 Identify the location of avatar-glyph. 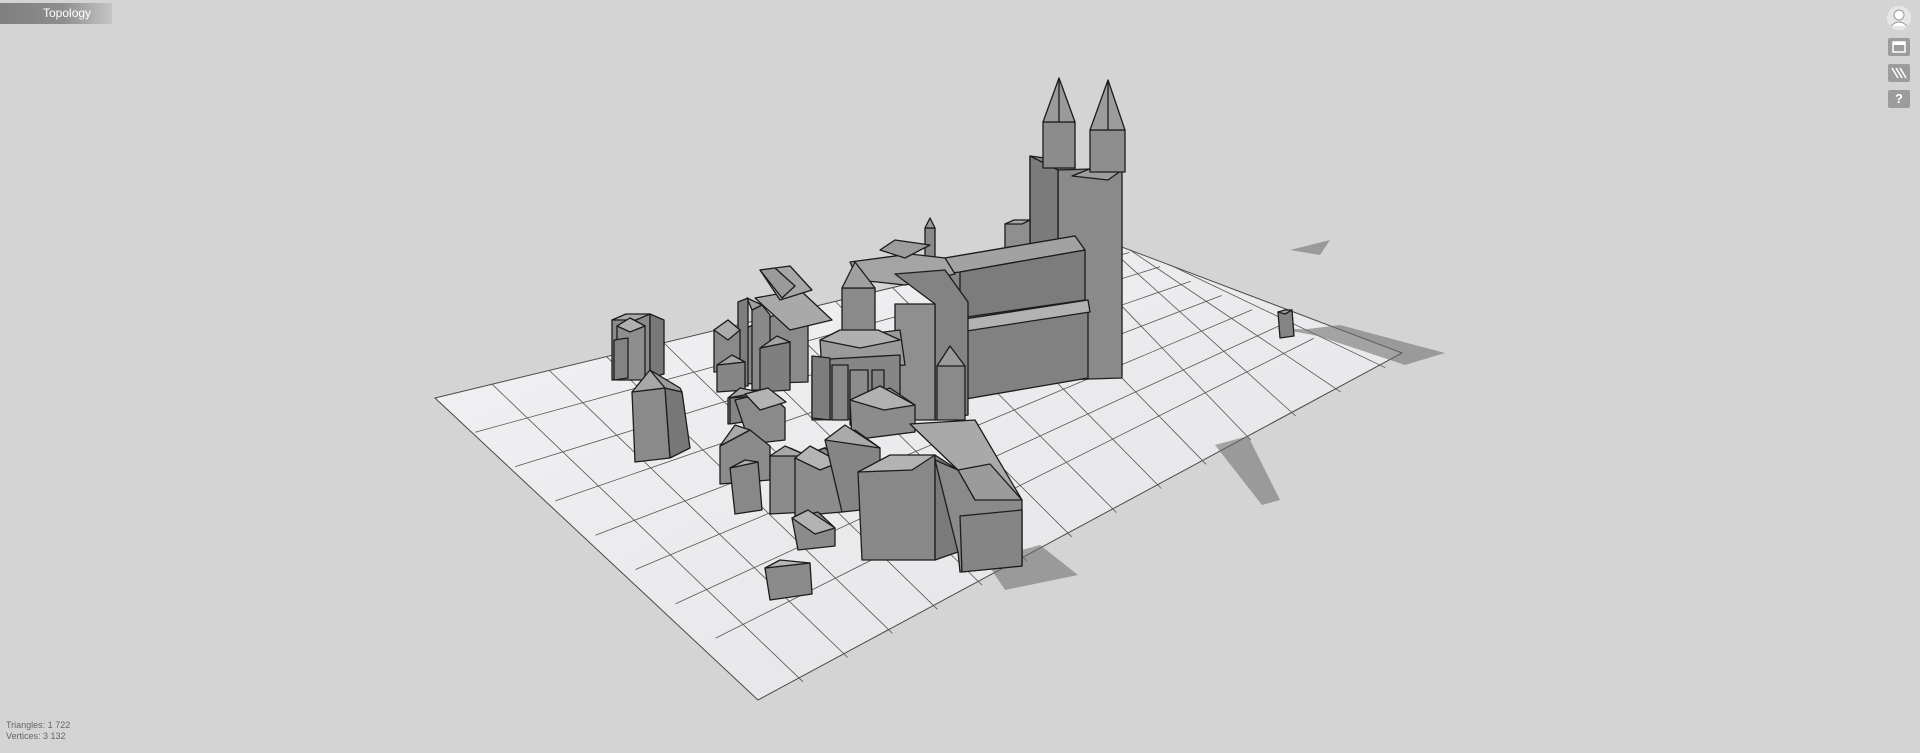
(1899, 18).